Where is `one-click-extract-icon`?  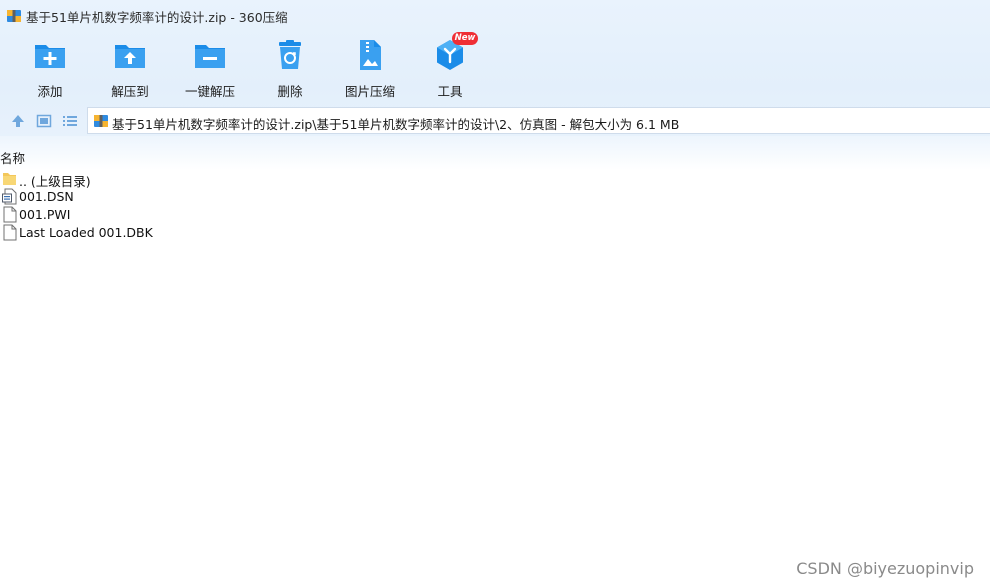
one-click-extract-icon is located at coordinates (210, 56).